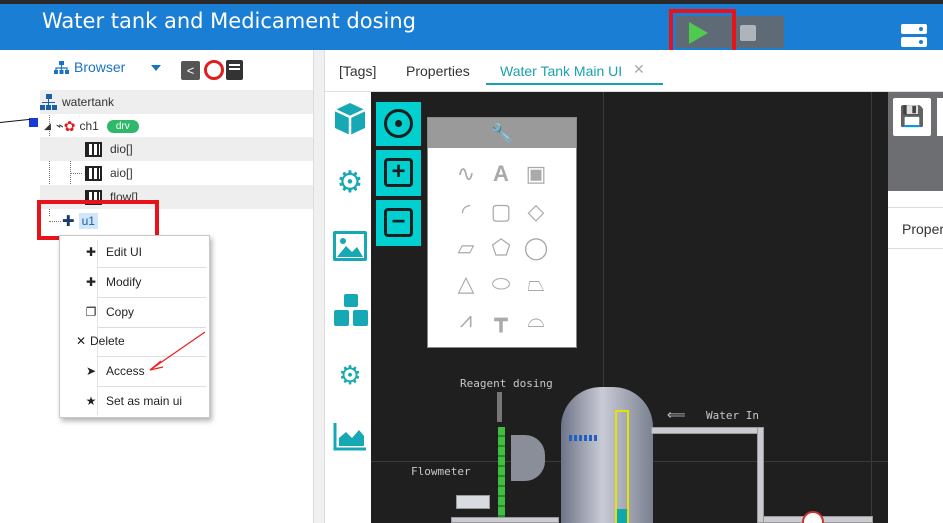 The height and width of the screenshot is (523, 943). I want to click on menu-item-set-main-ui: ★ Set as main ui, so click(135, 401).